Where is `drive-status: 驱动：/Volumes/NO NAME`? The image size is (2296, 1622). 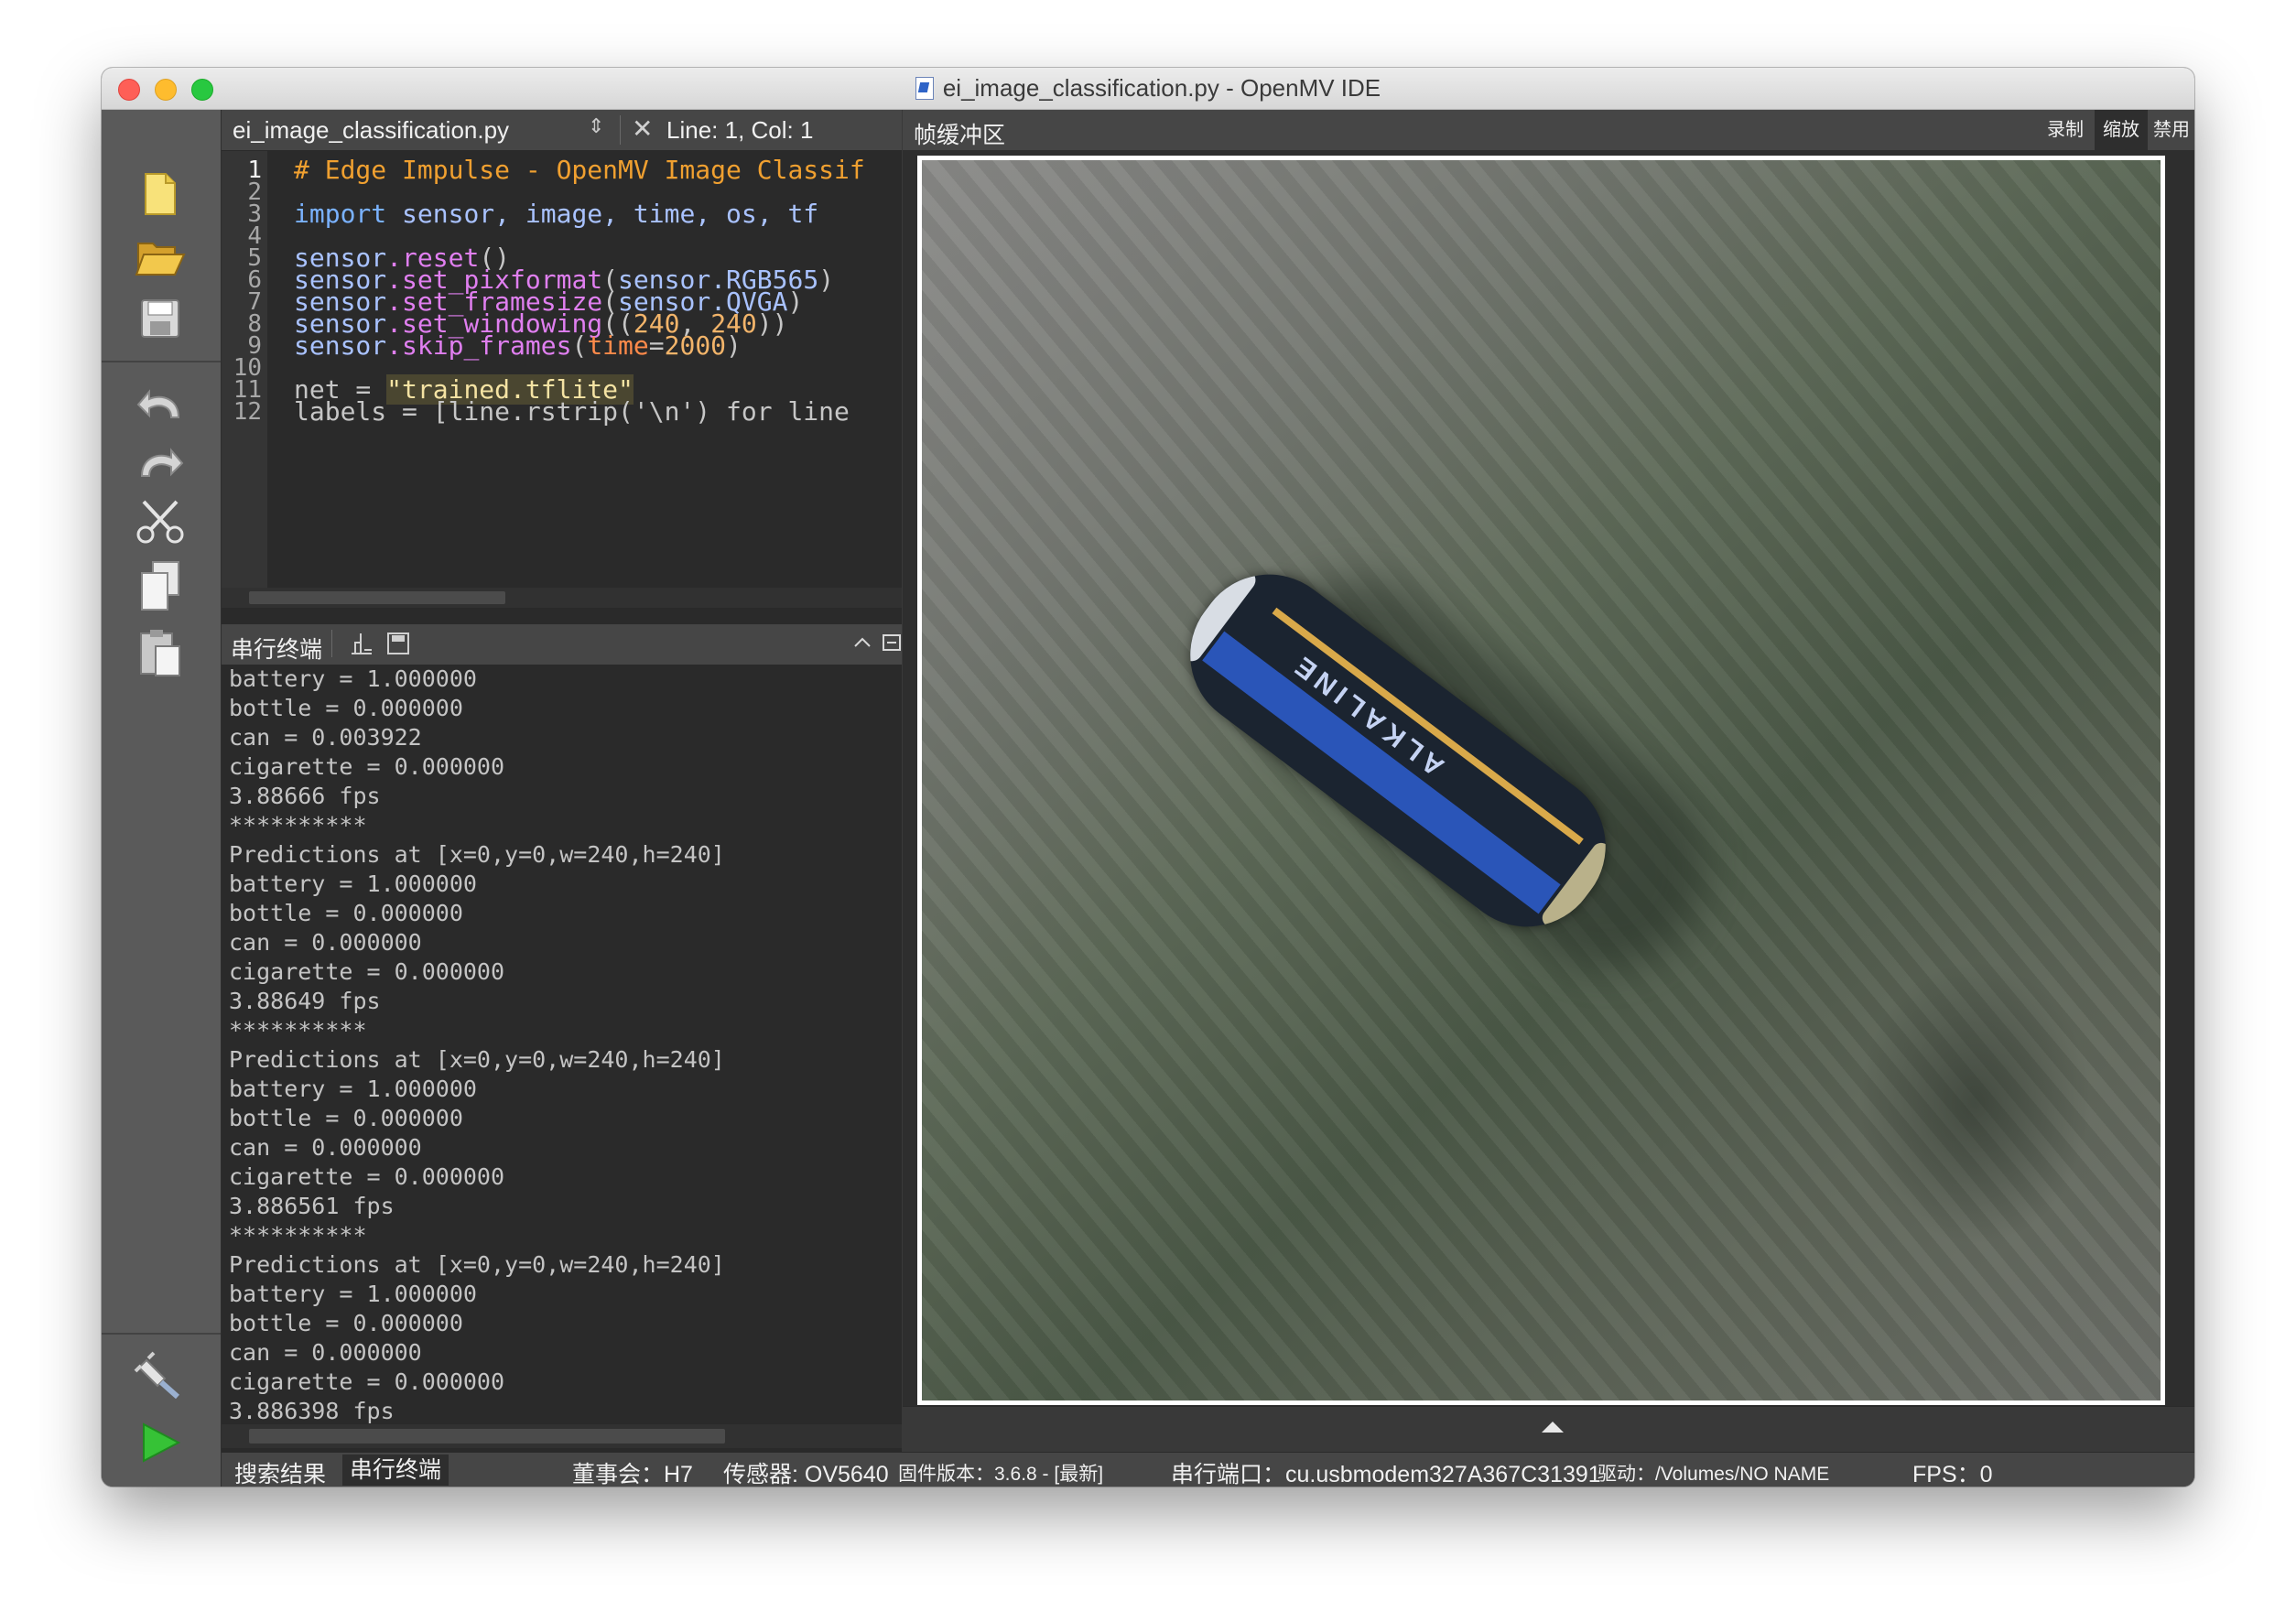 drive-status: 驱动：/Volumes/NO NAME is located at coordinates (1714, 1474).